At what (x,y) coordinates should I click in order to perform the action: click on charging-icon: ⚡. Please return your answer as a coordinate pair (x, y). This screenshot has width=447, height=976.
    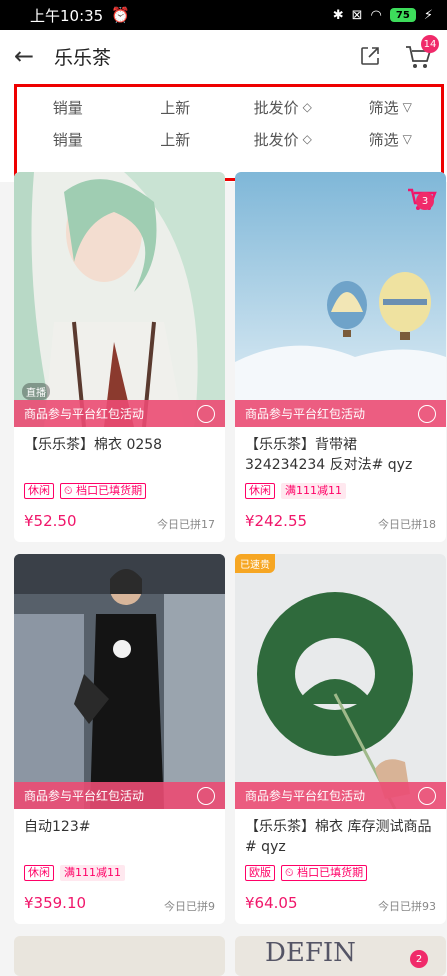
    Looking at the image, I should click on (428, 15).